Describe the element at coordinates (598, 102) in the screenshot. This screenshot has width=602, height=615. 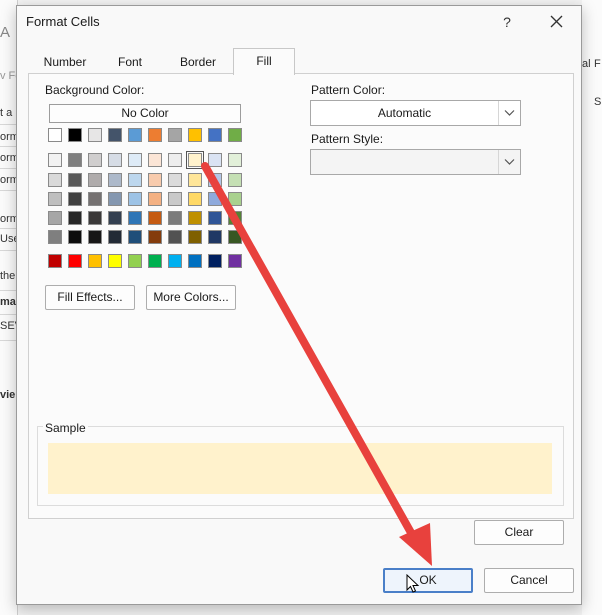
I see `bg-fragment: S` at that location.